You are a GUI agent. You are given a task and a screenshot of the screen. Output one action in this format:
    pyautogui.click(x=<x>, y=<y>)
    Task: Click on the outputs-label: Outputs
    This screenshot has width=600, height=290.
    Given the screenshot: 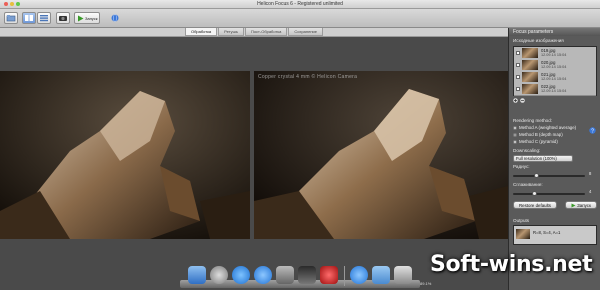 What is the action you would take?
    pyautogui.click(x=521, y=220)
    